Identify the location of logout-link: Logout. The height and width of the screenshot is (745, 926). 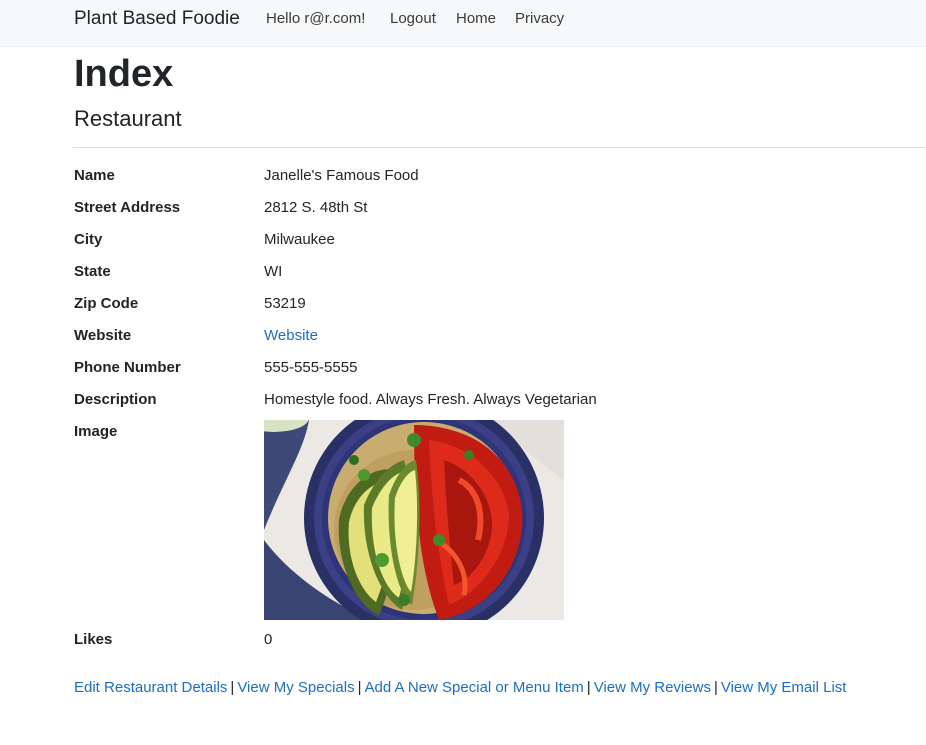
(413, 18).